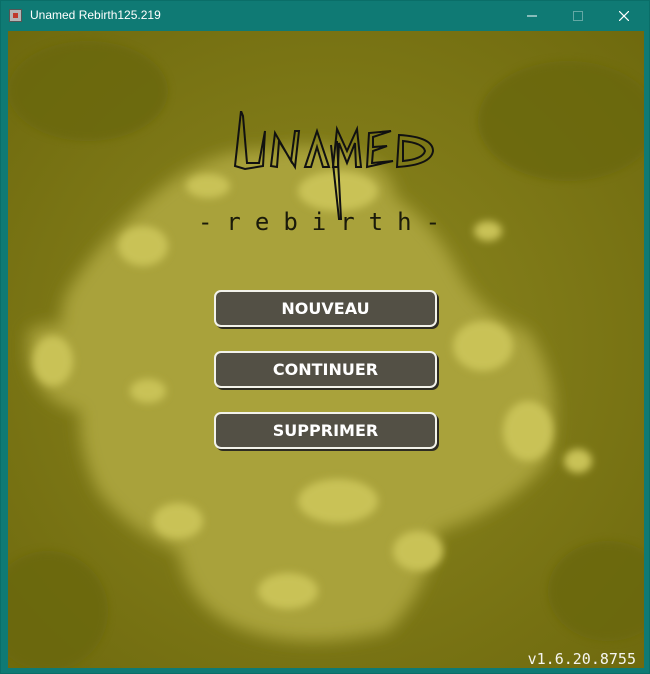 The height and width of the screenshot is (674, 650). I want to click on app-icon, so click(15, 15).